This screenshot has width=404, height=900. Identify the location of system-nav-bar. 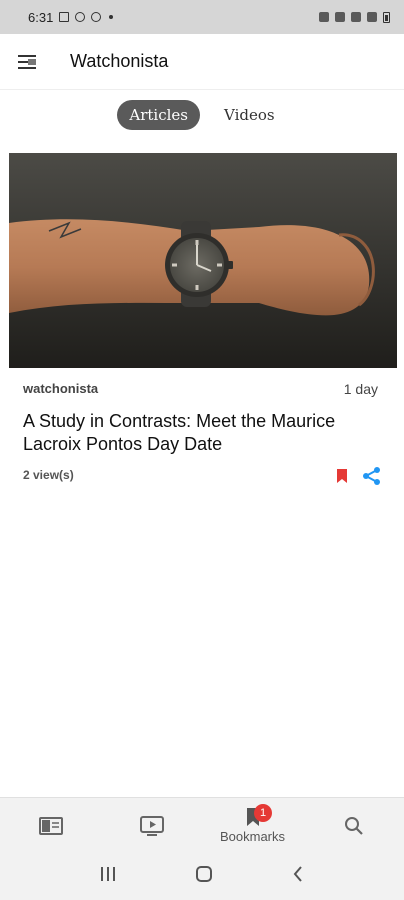
(202, 876).